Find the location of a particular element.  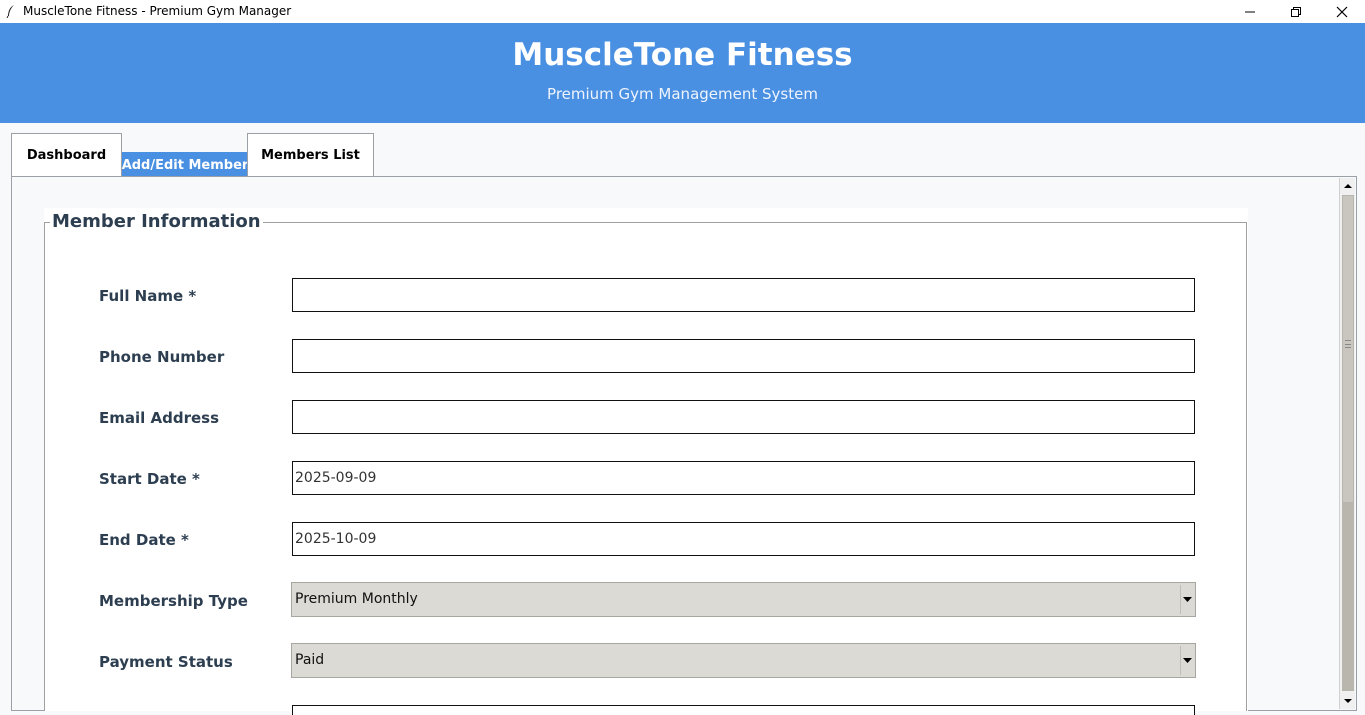

app-title: MuscleTone Fitness is located at coordinates (682, 55).